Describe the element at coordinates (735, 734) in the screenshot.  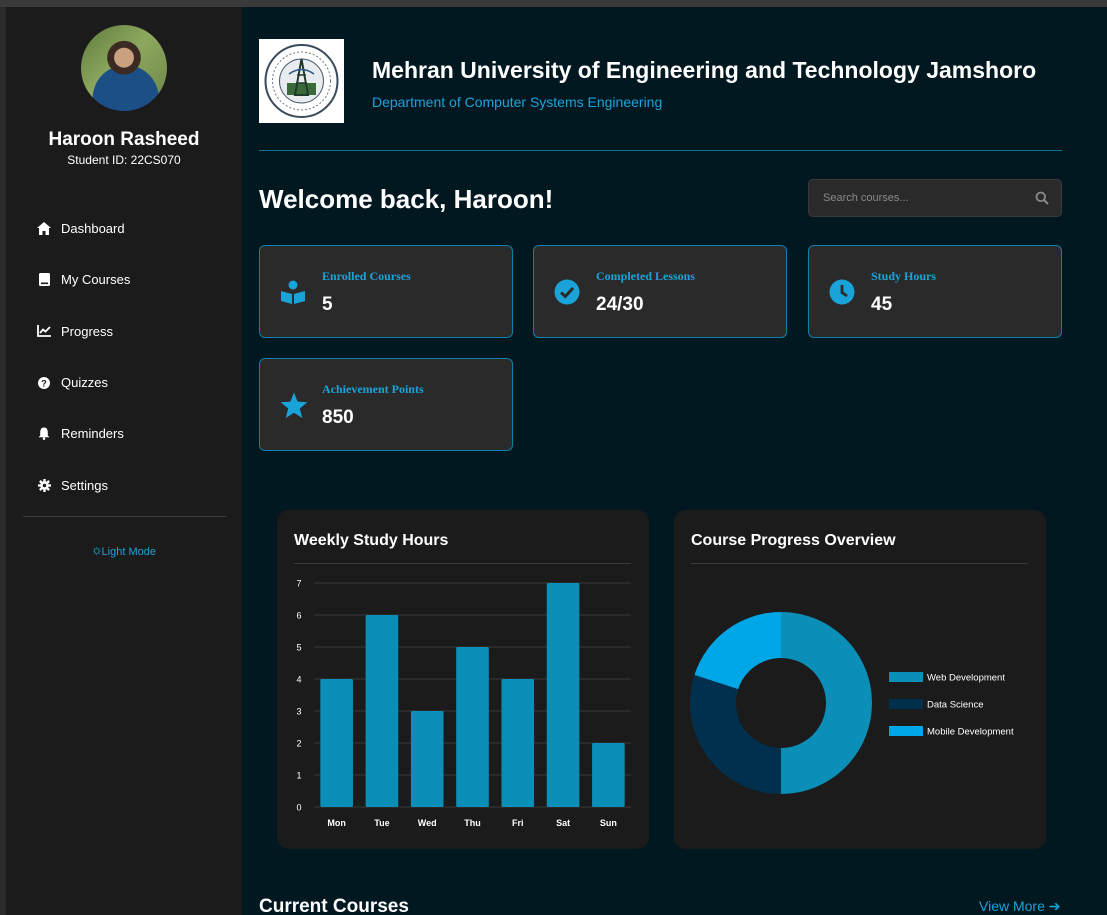
I see `slice-data-science` at that location.